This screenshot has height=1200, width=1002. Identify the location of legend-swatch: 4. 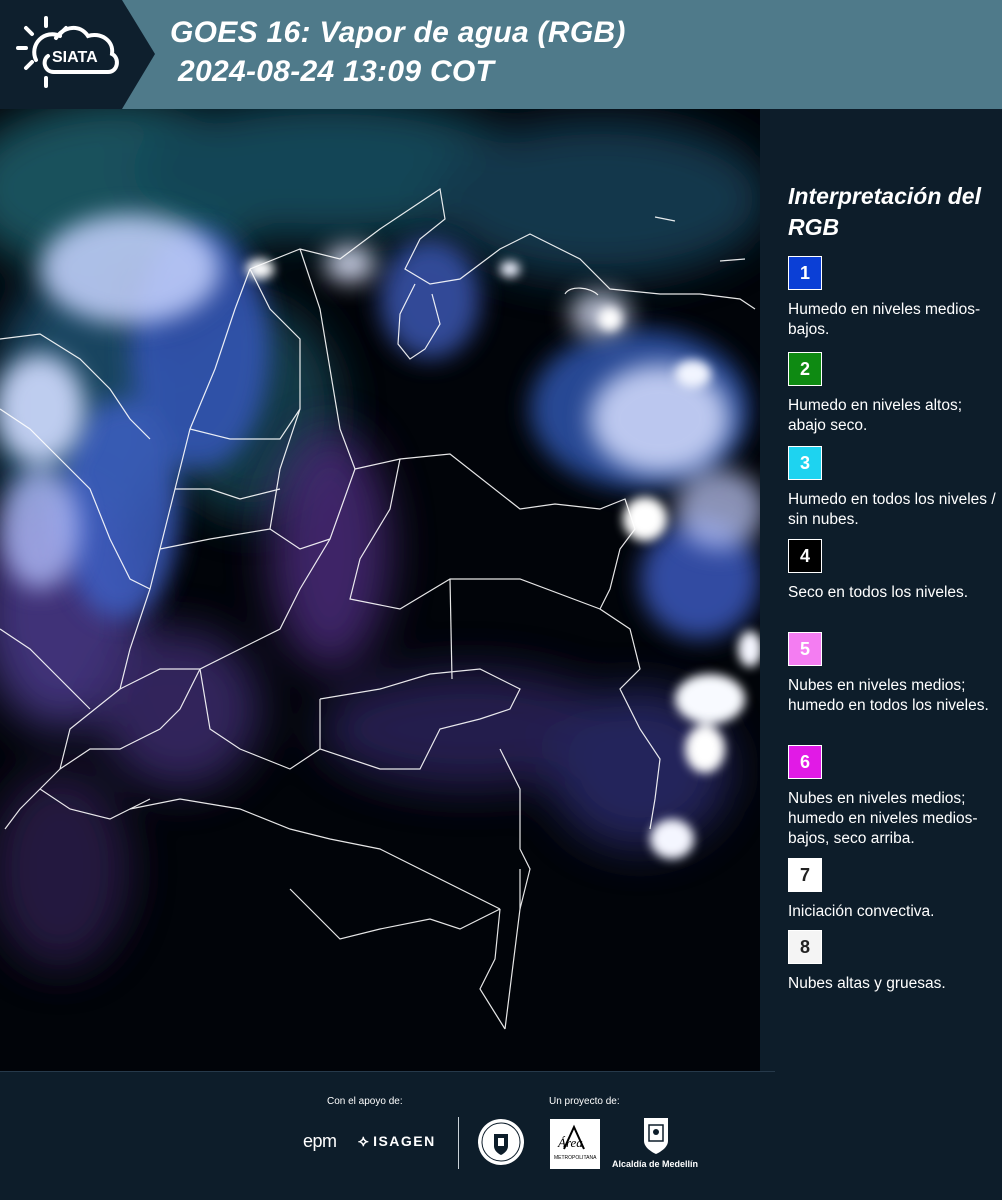
(805, 556).